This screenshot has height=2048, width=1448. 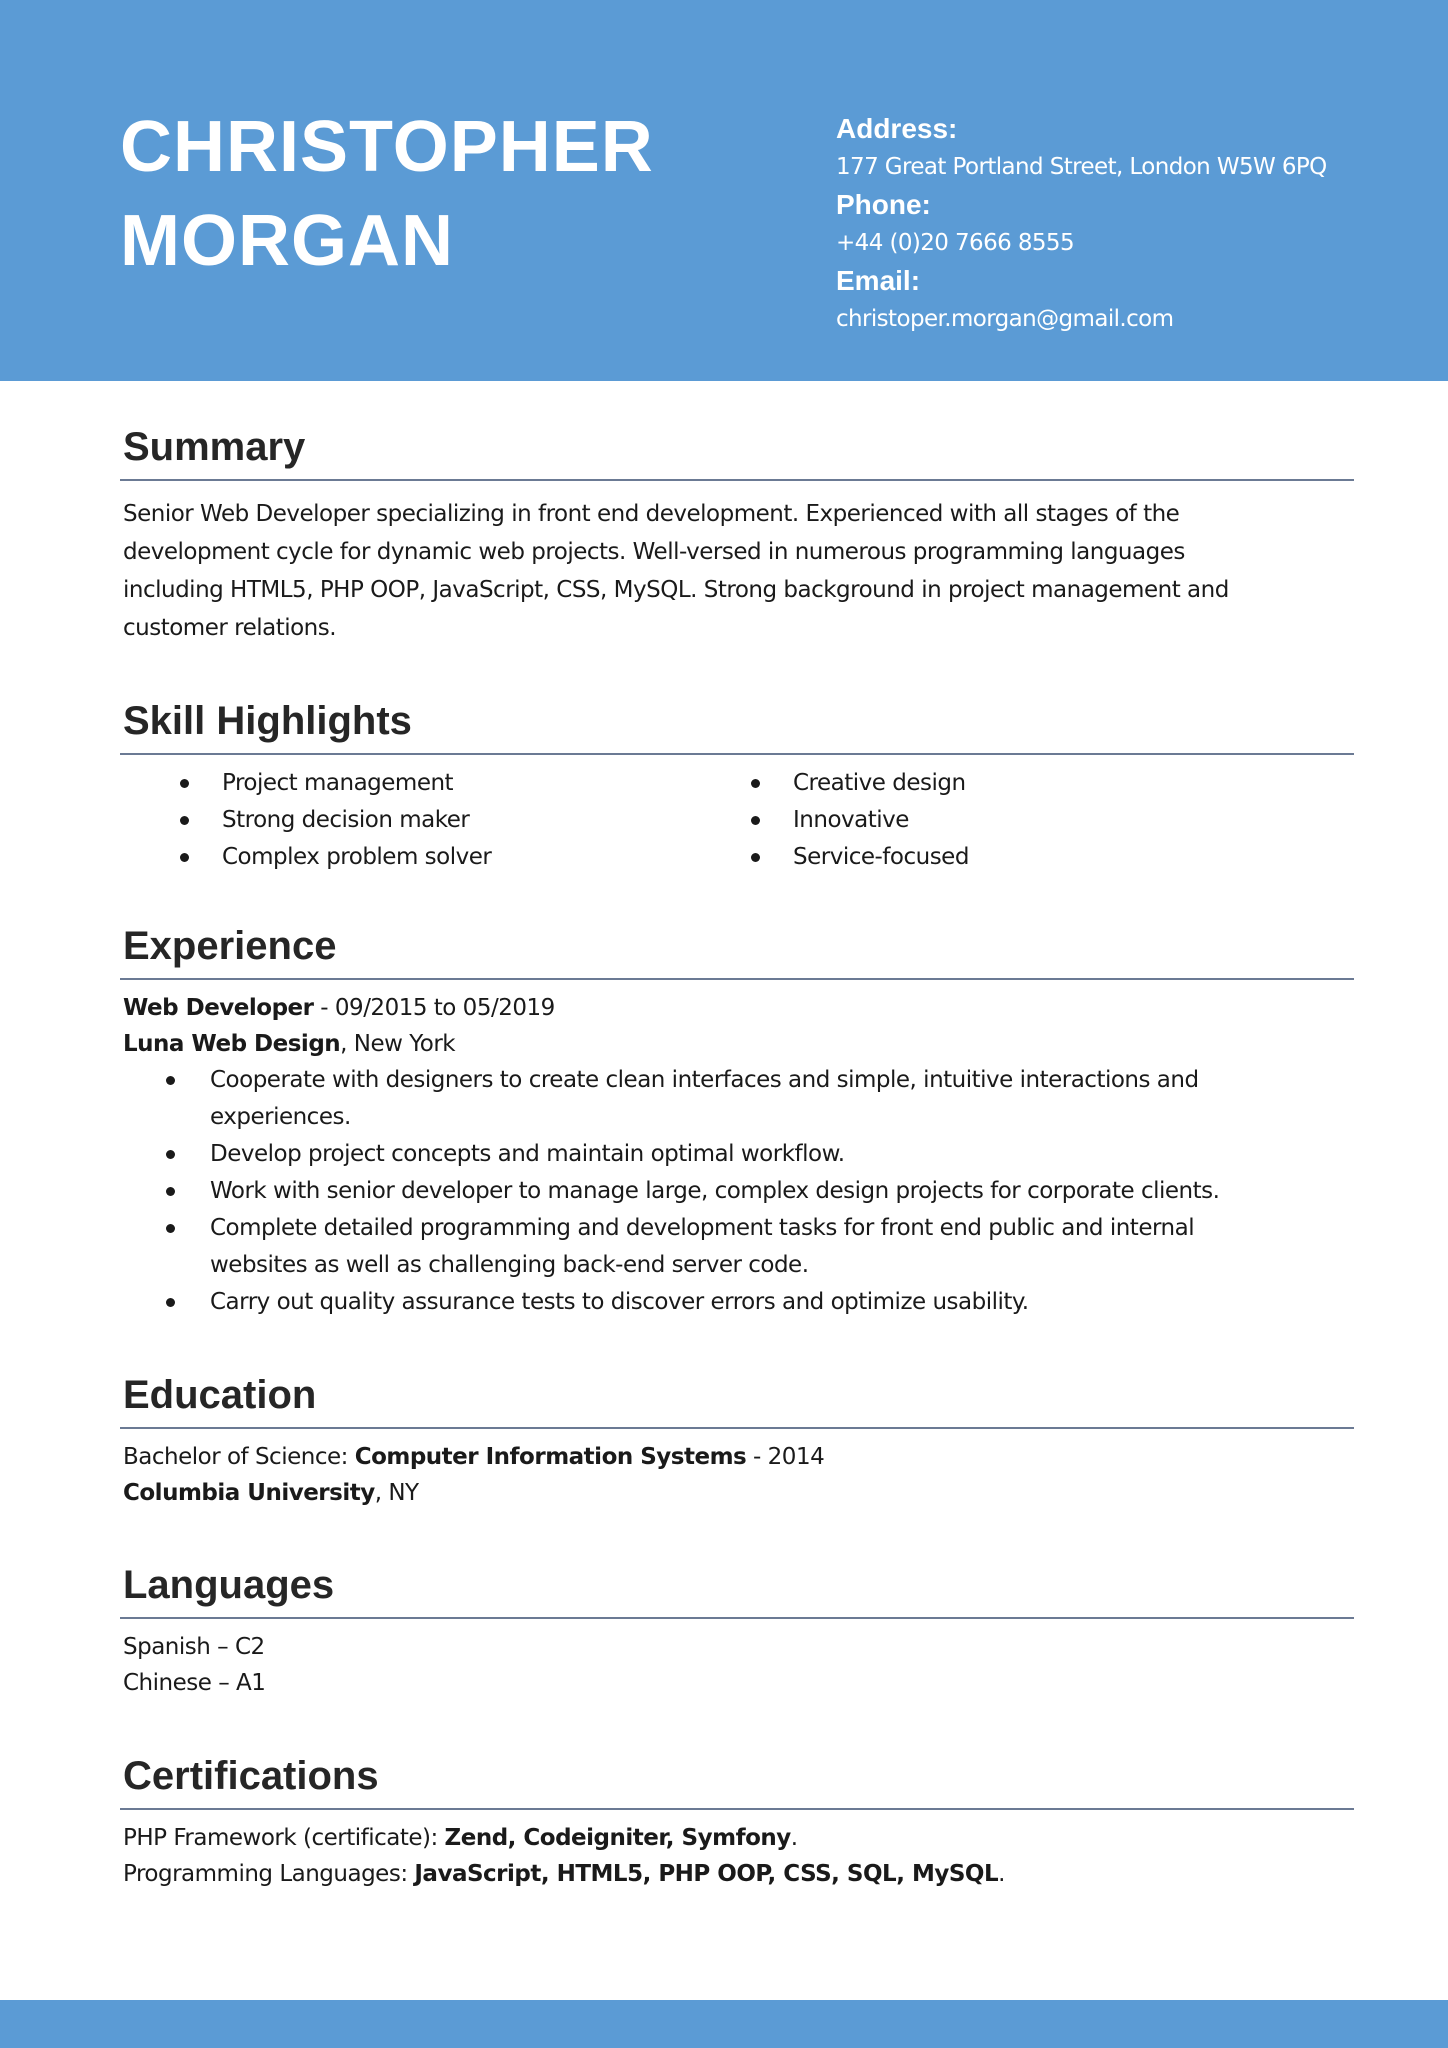 I want to click on skill-item: Creative design, so click(x=1036, y=783).